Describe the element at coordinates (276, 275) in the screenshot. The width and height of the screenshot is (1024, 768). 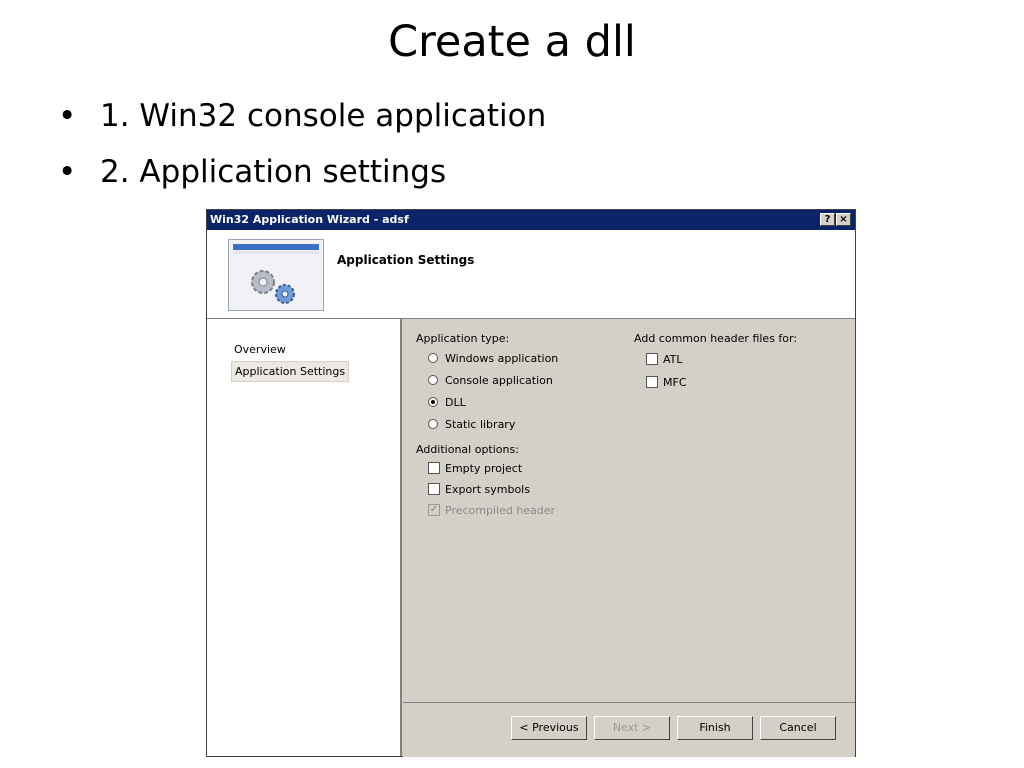
I see `wizard-gears-icon` at that location.